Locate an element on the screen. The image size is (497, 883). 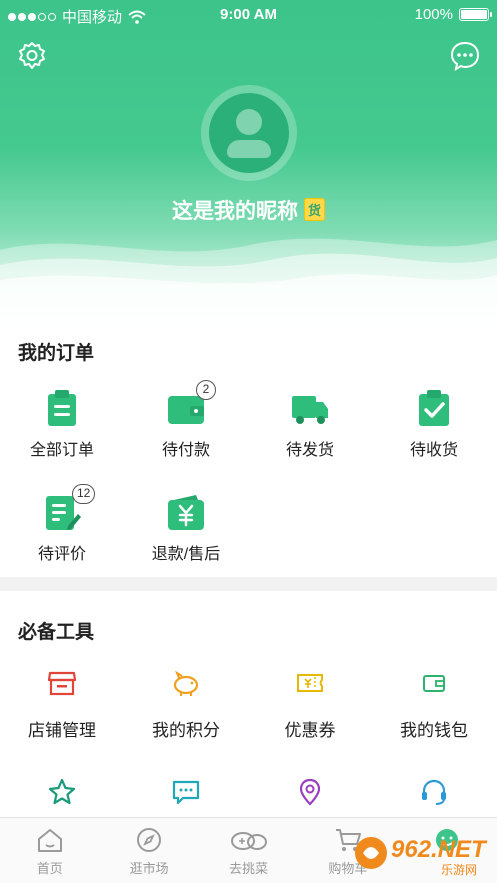
order-refund: 退款/售后 is located at coordinates (186, 528).